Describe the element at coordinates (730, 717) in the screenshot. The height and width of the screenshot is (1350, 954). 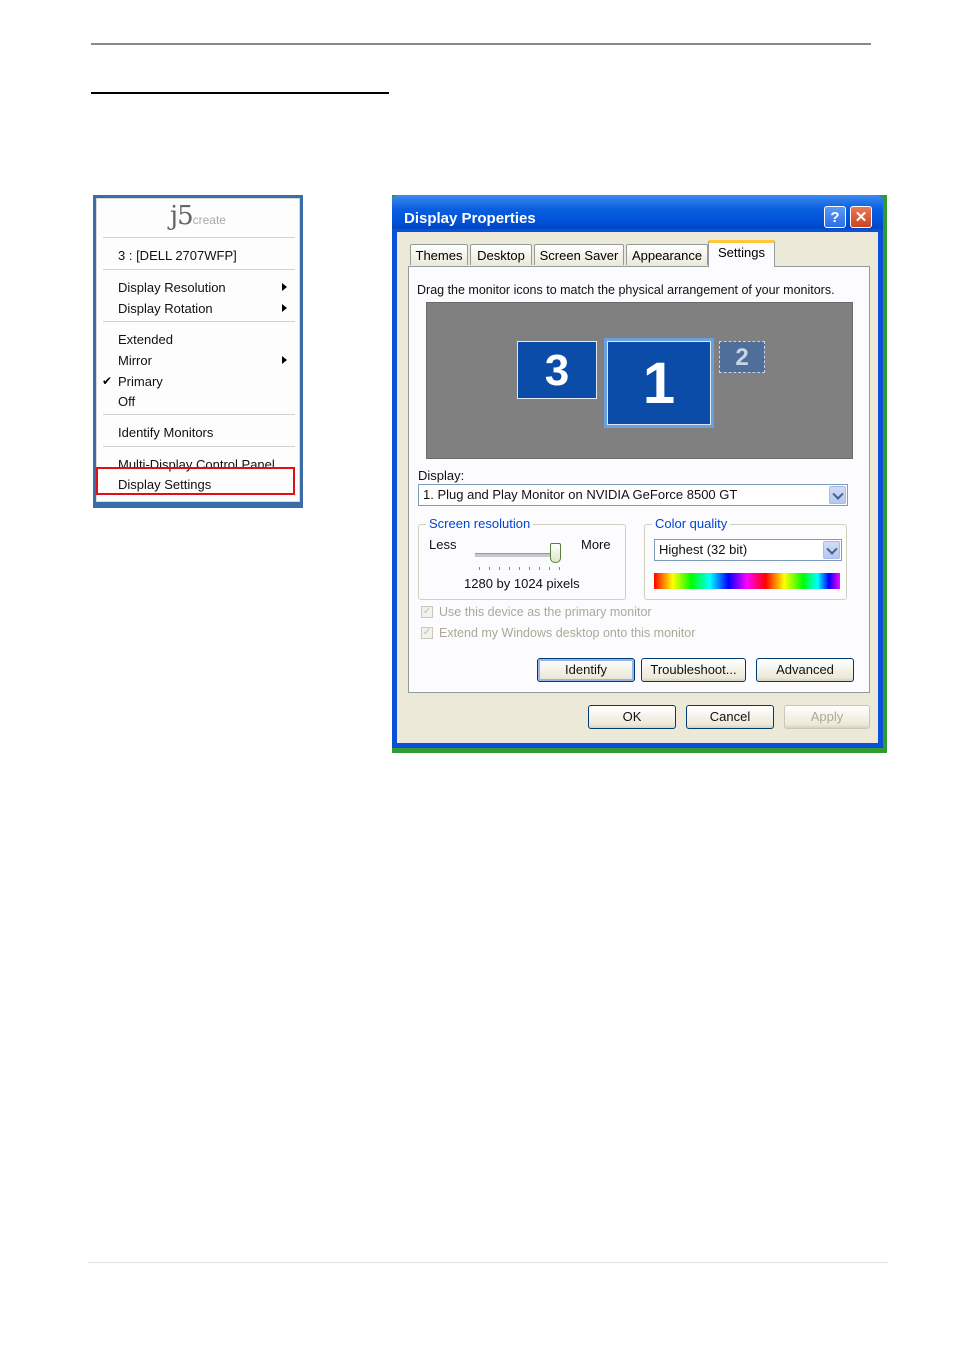
I see `cancel-button: Cancel` at that location.